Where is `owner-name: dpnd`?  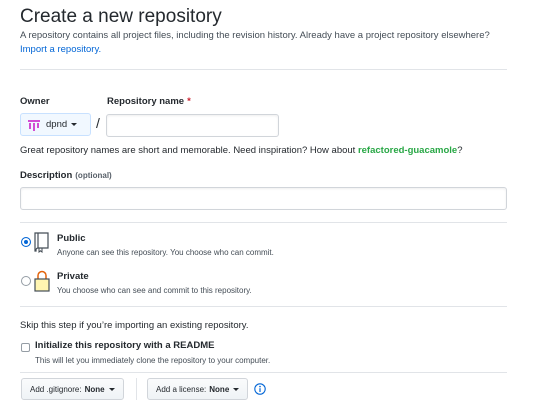
owner-name: dpnd is located at coordinates (57, 124).